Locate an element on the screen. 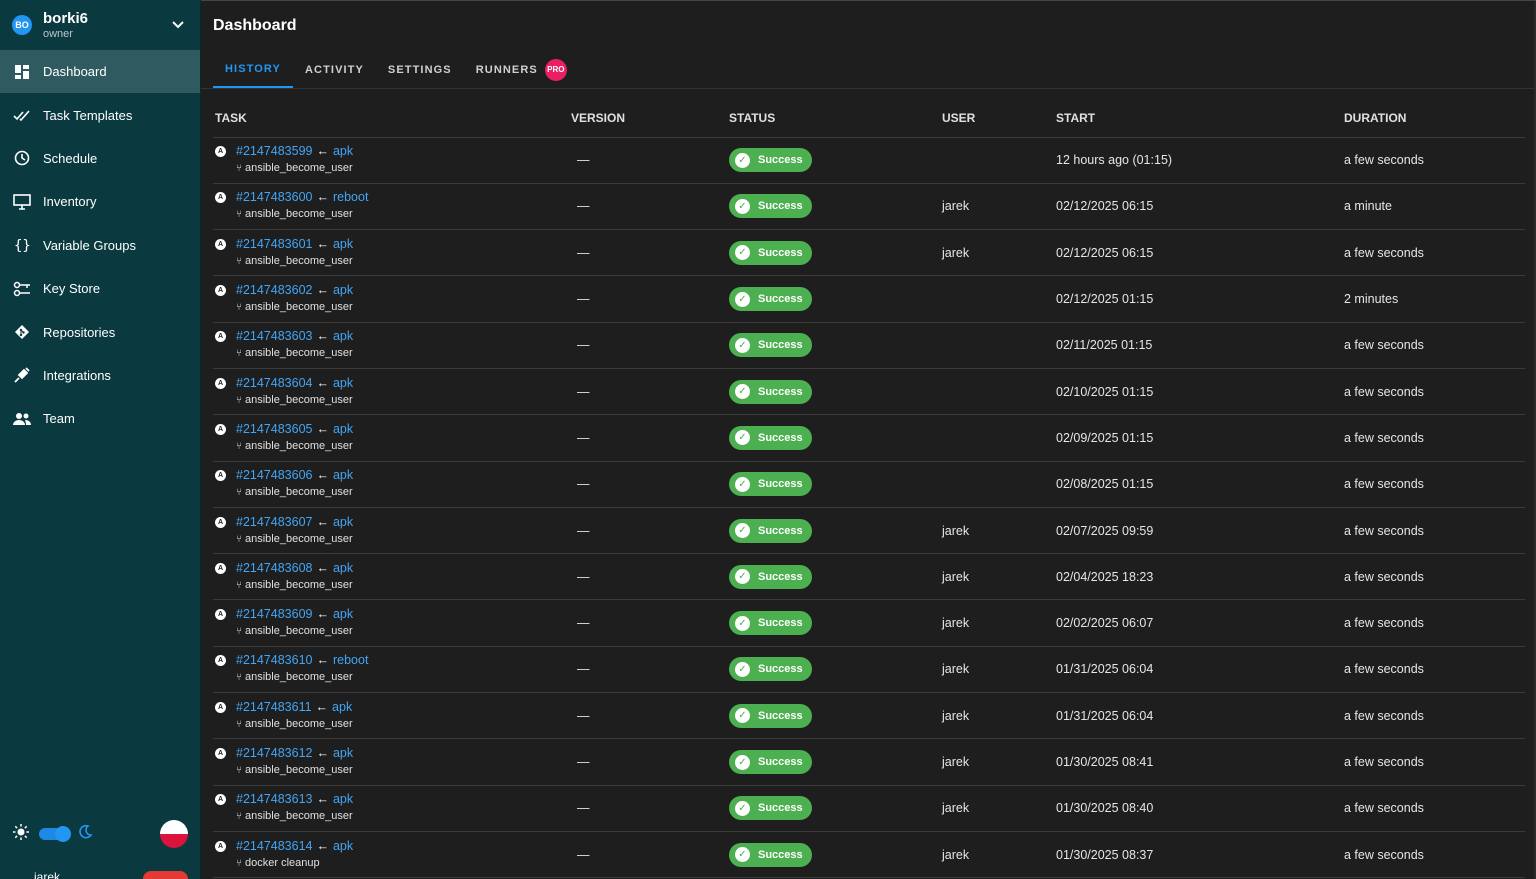 The height and width of the screenshot is (879, 1536). task-id-link: #2147483601 is located at coordinates (274, 244).